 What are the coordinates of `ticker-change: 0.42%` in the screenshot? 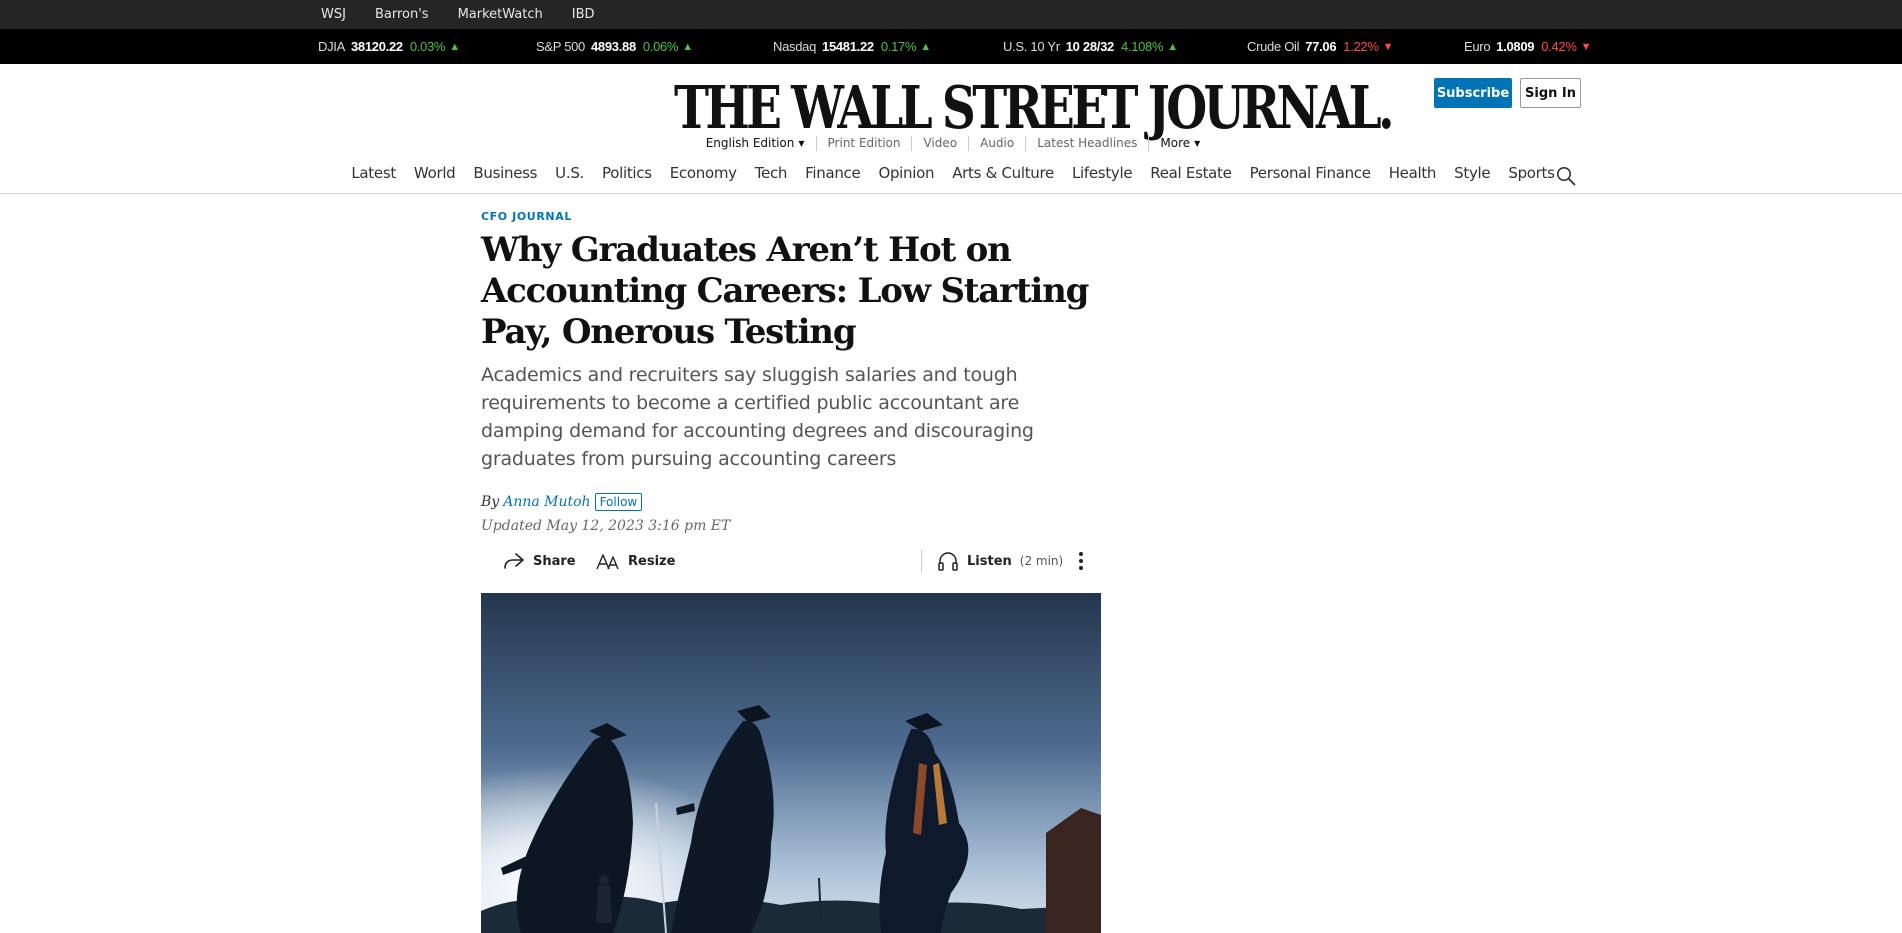 It's located at (1559, 46).